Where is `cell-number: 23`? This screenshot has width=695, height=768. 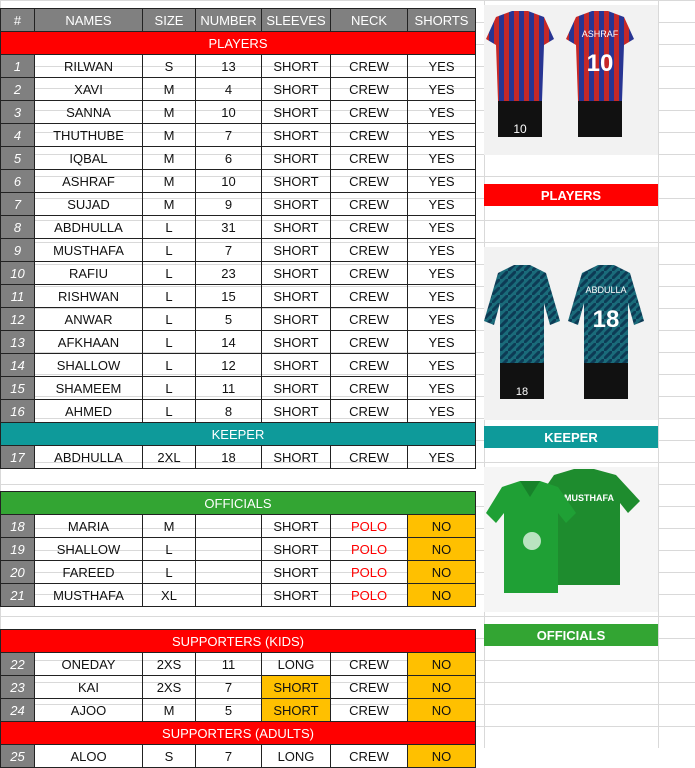
cell-number: 23 is located at coordinates (228, 273).